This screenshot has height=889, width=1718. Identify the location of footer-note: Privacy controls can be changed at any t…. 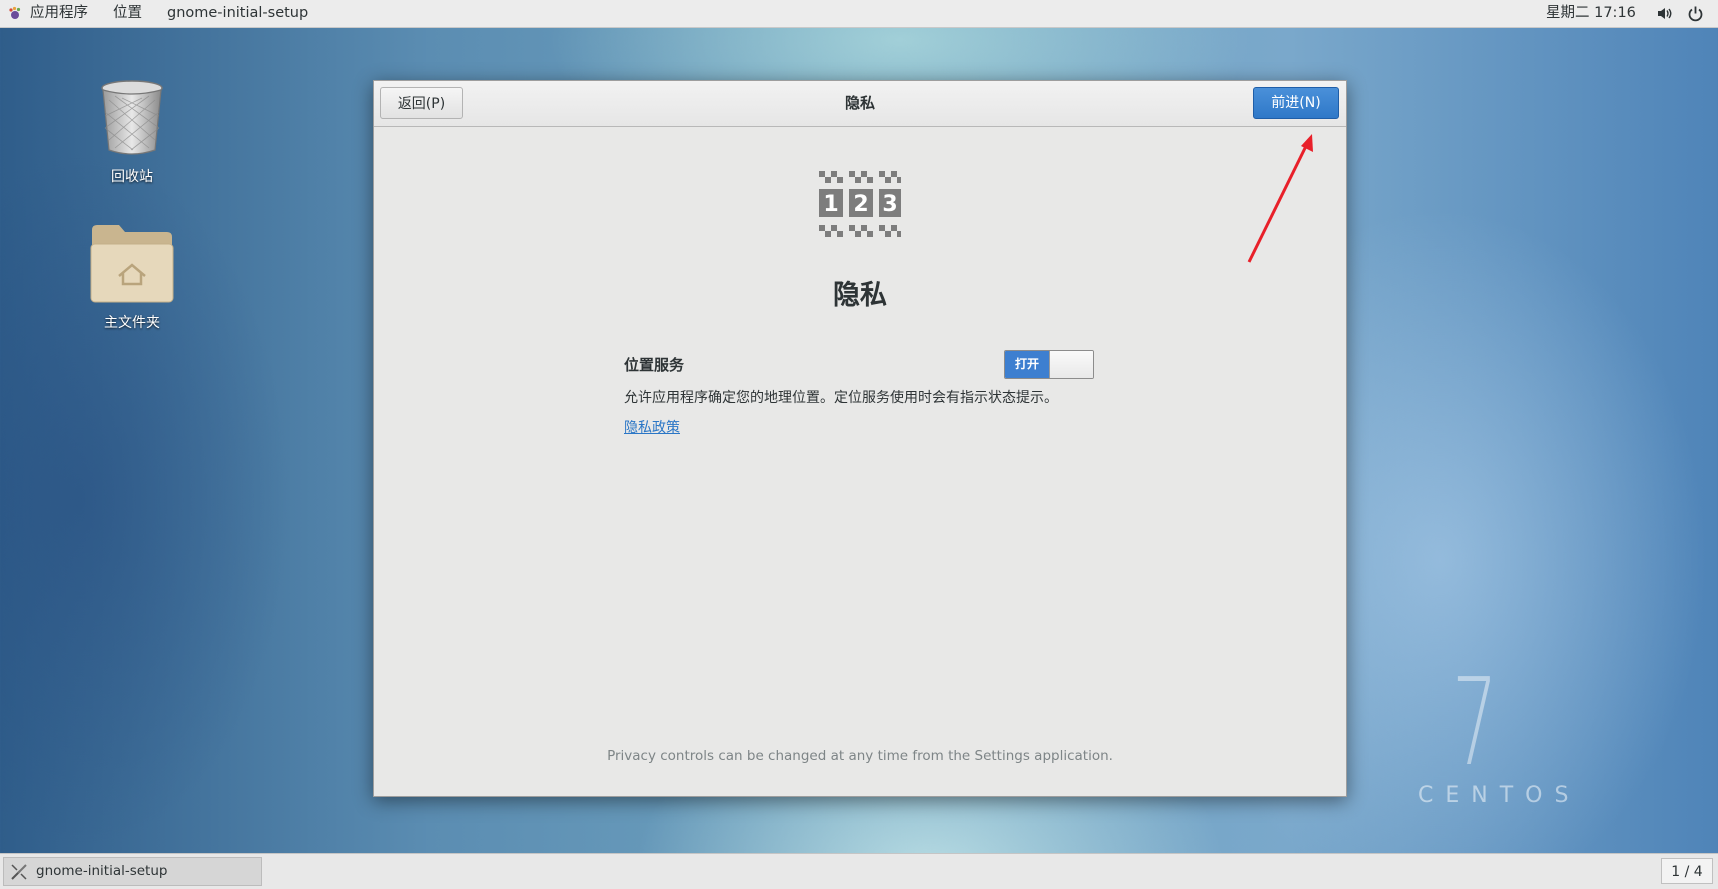
(860, 756).